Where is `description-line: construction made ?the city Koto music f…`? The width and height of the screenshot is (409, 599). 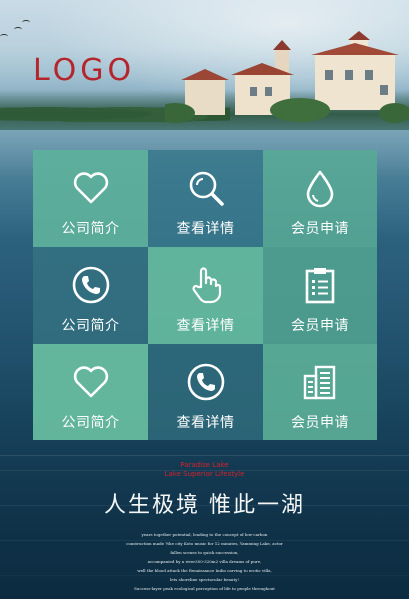 description-line: construction made ?the city Koto music f… is located at coordinates (204, 543).